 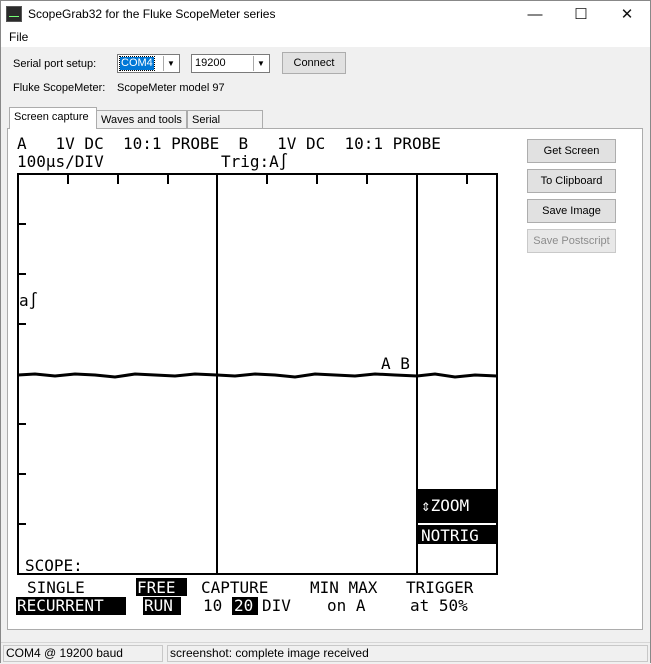 I want to click on close-icon: ✕, so click(x=627, y=14).